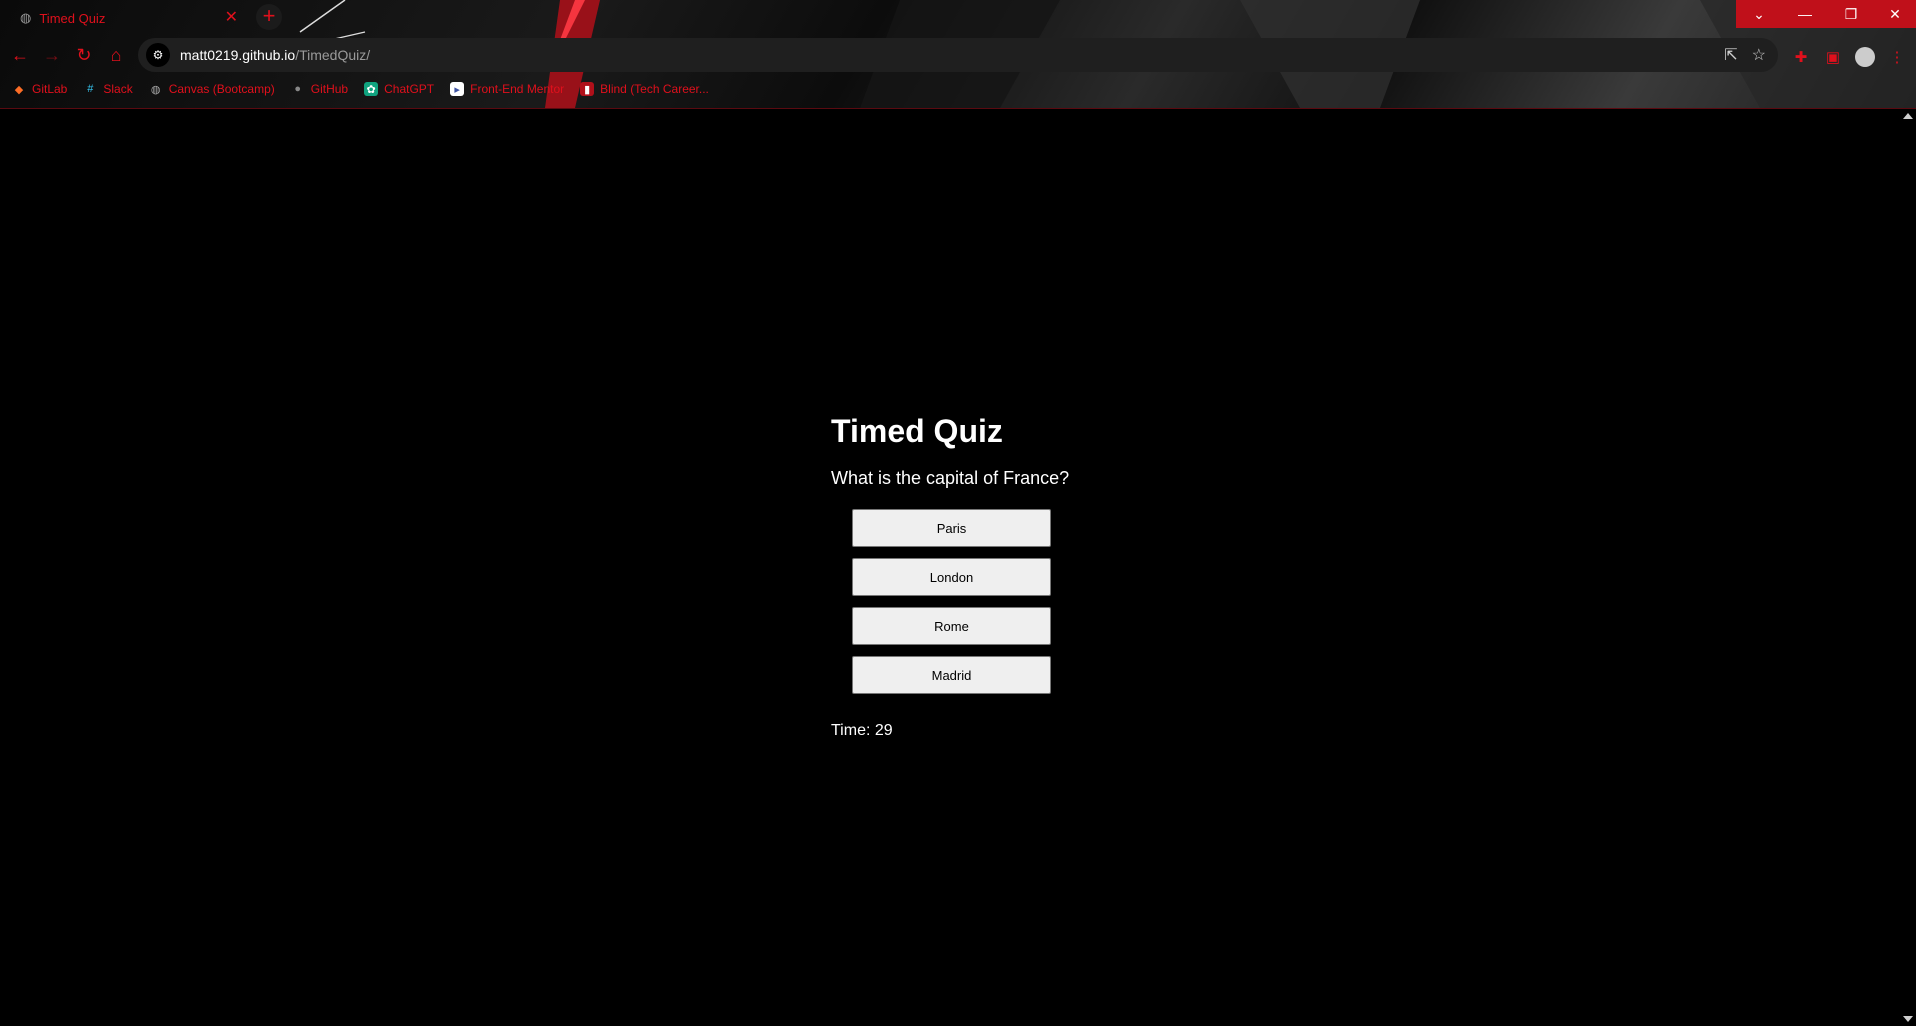 This screenshot has height=1026, width=1916. I want to click on github-icon: ●, so click(298, 89).